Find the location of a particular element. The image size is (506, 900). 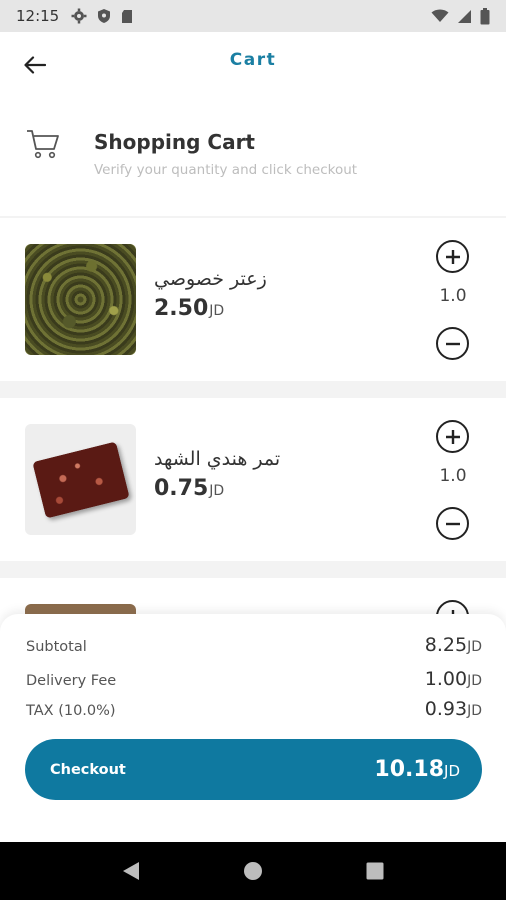

nav-home-button is located at coordinates (253, 871).